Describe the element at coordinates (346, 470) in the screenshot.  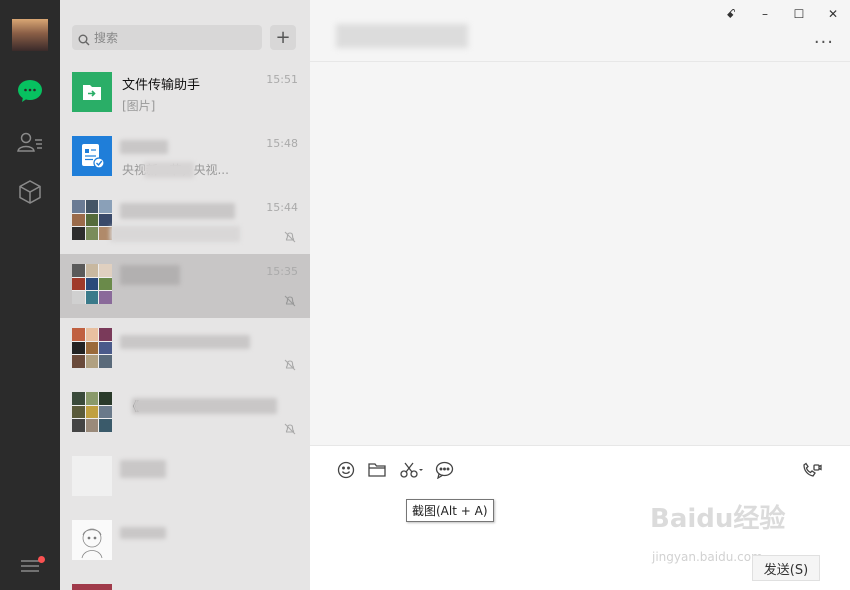
I see `emoji-icon` at that location.